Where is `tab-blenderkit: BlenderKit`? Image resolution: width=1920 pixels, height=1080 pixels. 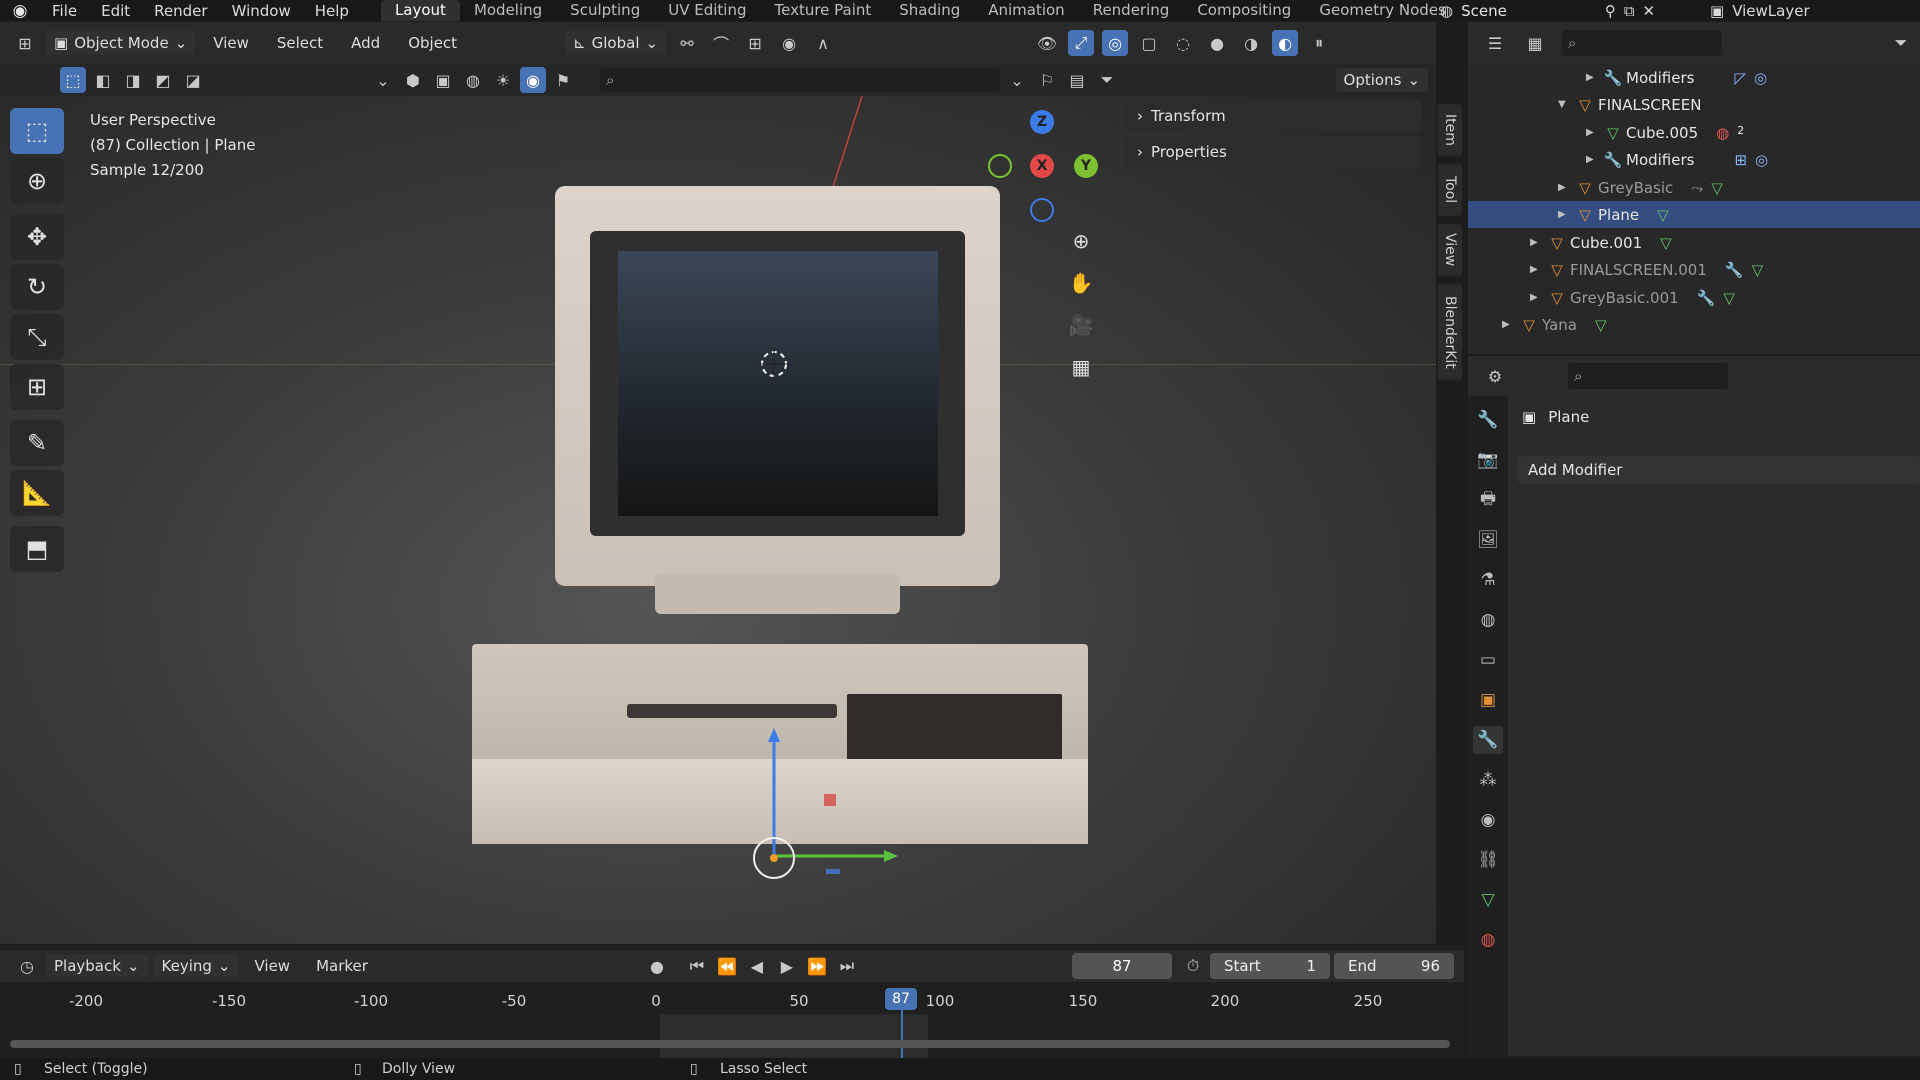 tab-blenderkit: BlenderKit is located at coordinates (1450, 332).